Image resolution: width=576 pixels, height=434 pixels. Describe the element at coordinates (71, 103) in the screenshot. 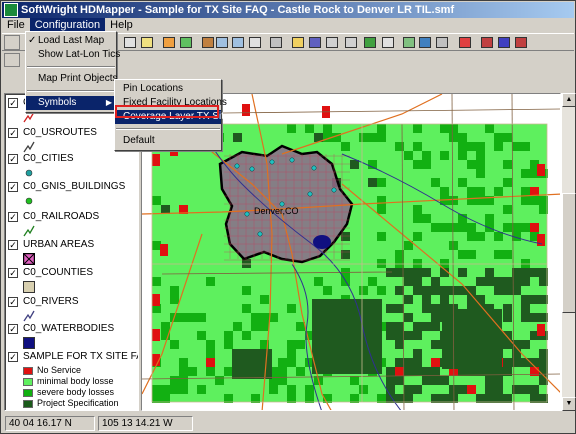

I see `menu-item-symbols: Symbols ▶` at that location.